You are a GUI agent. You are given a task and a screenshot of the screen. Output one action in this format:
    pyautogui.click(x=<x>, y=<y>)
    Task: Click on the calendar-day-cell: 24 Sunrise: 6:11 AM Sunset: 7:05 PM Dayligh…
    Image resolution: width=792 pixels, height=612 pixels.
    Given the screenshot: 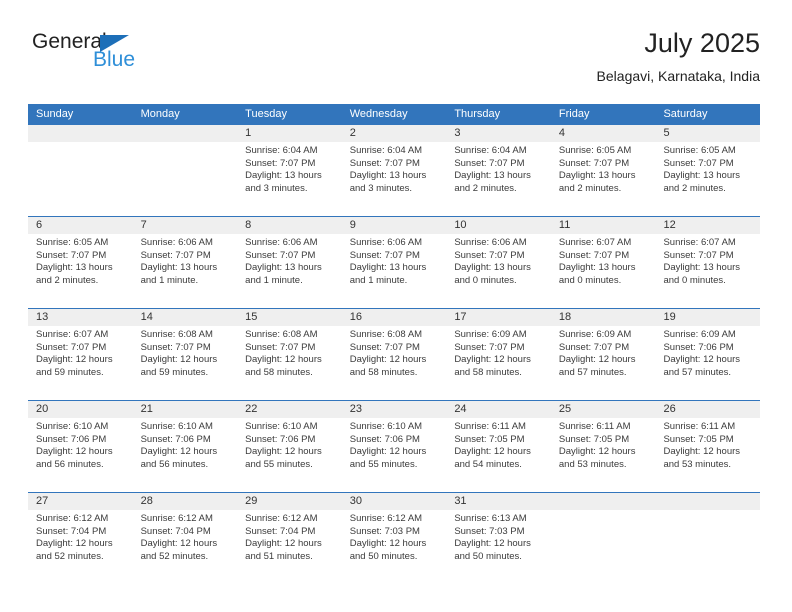 What is the action you would take?
    pyautogui.click(x=498, y=446)
    